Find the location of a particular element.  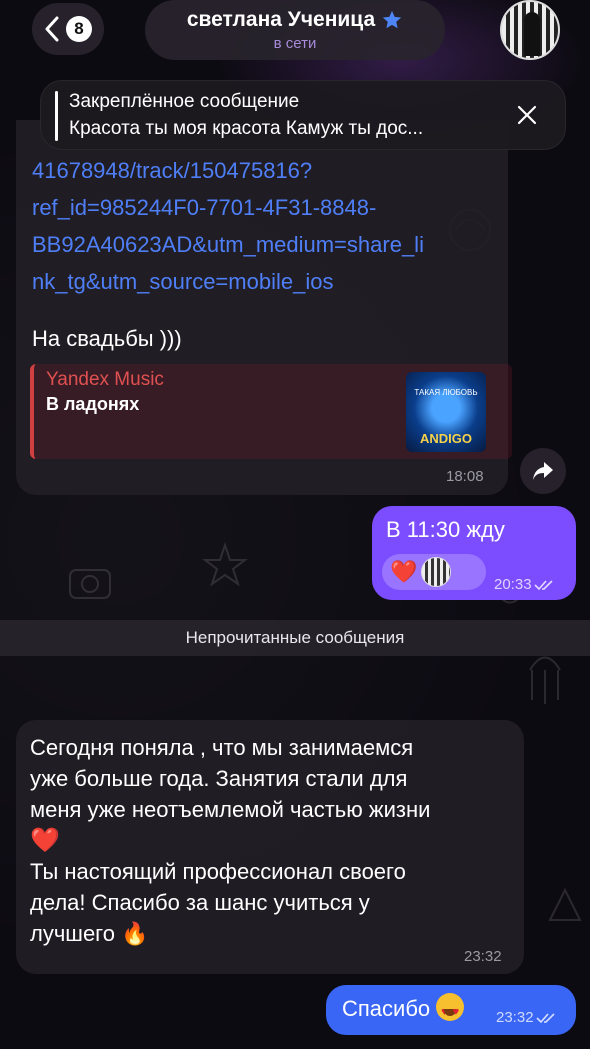

message-time-row: 20:33 is located at coordinates (524, 584).